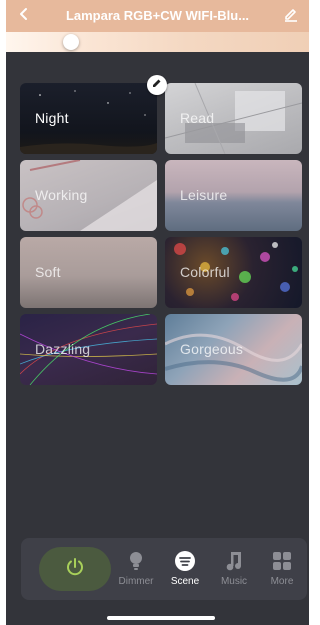  I want to click on power-icon, so click(75, 569).